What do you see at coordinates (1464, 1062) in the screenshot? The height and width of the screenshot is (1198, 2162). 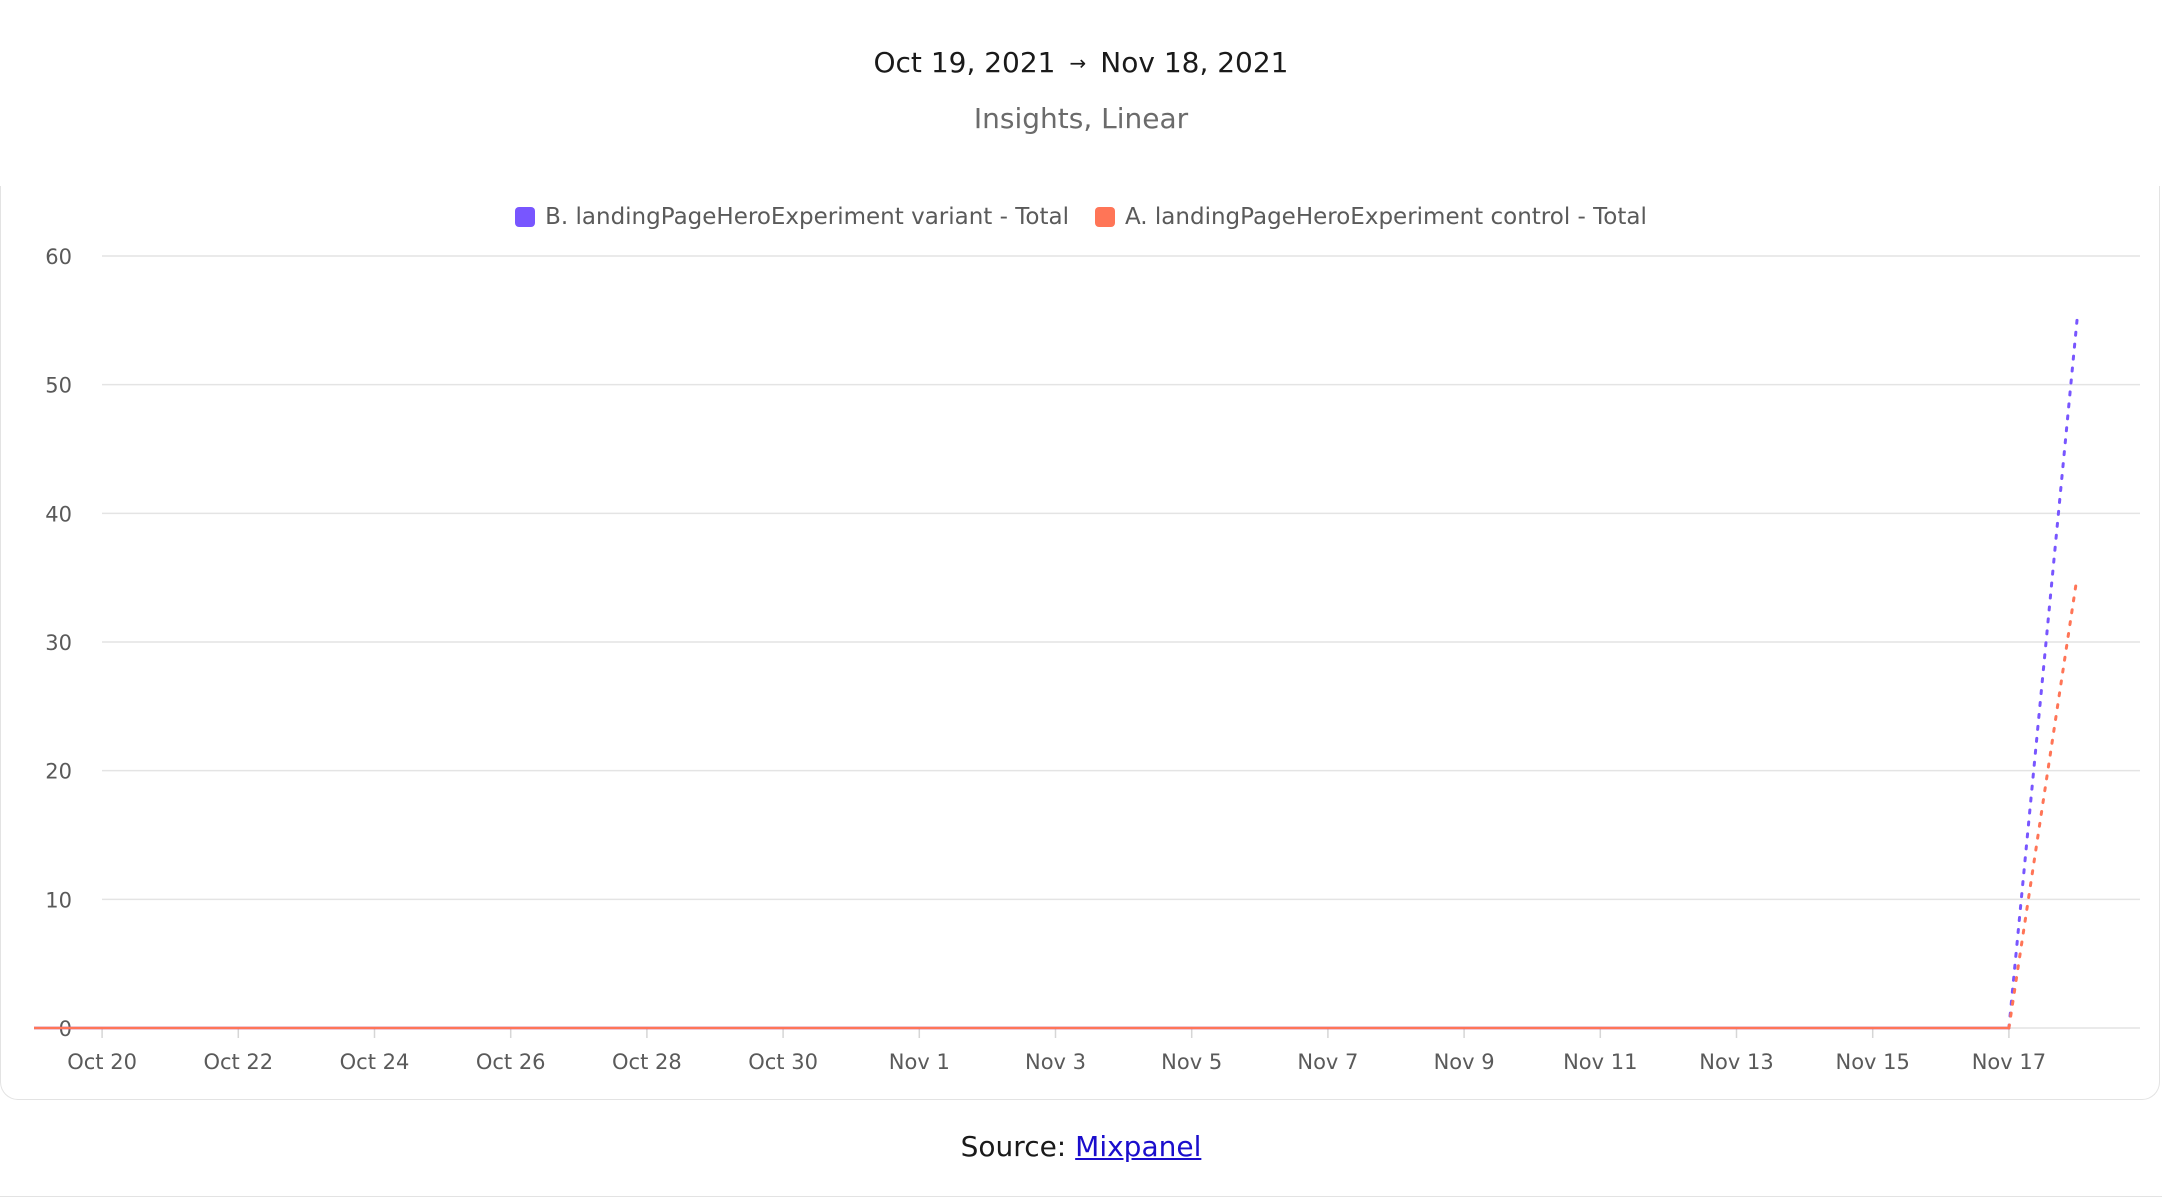 I see `x-tick-label: Nov 9` at bounding box center [1464, 1062].